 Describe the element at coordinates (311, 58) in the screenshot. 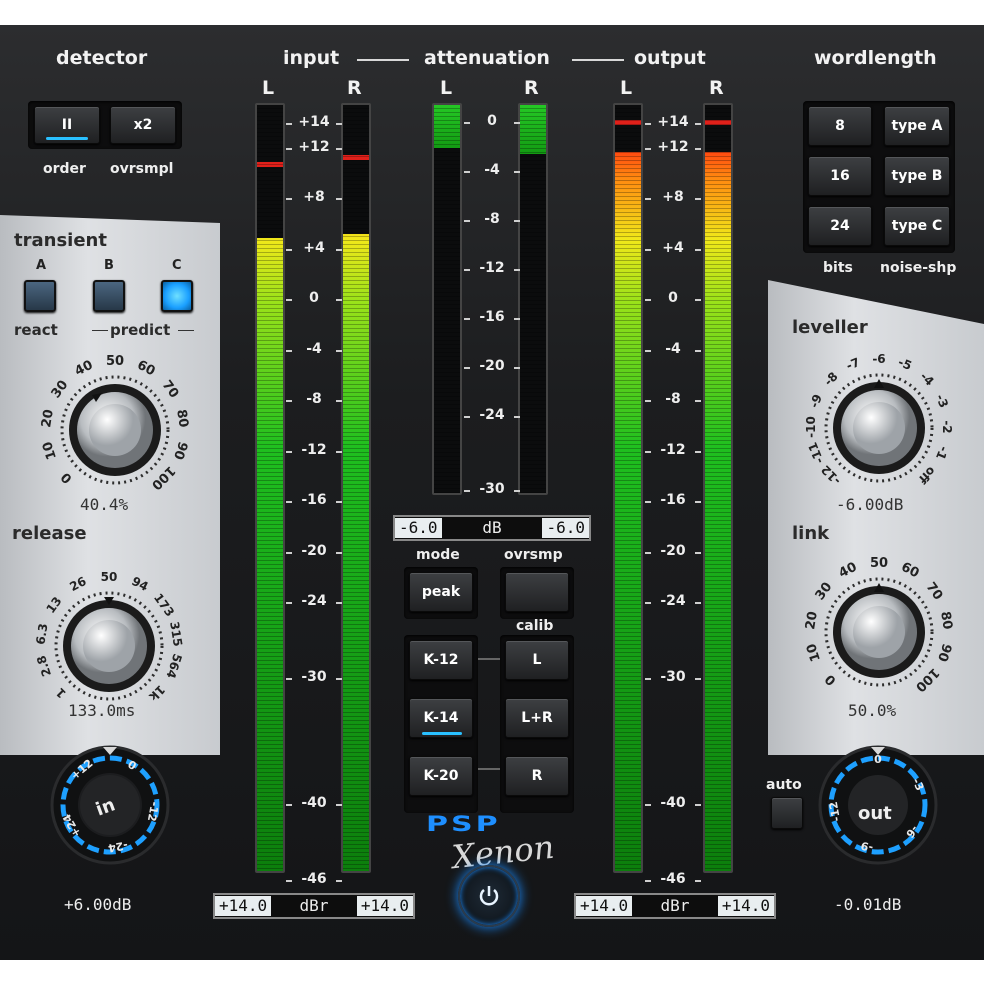

I see `input-header: input` at that location.